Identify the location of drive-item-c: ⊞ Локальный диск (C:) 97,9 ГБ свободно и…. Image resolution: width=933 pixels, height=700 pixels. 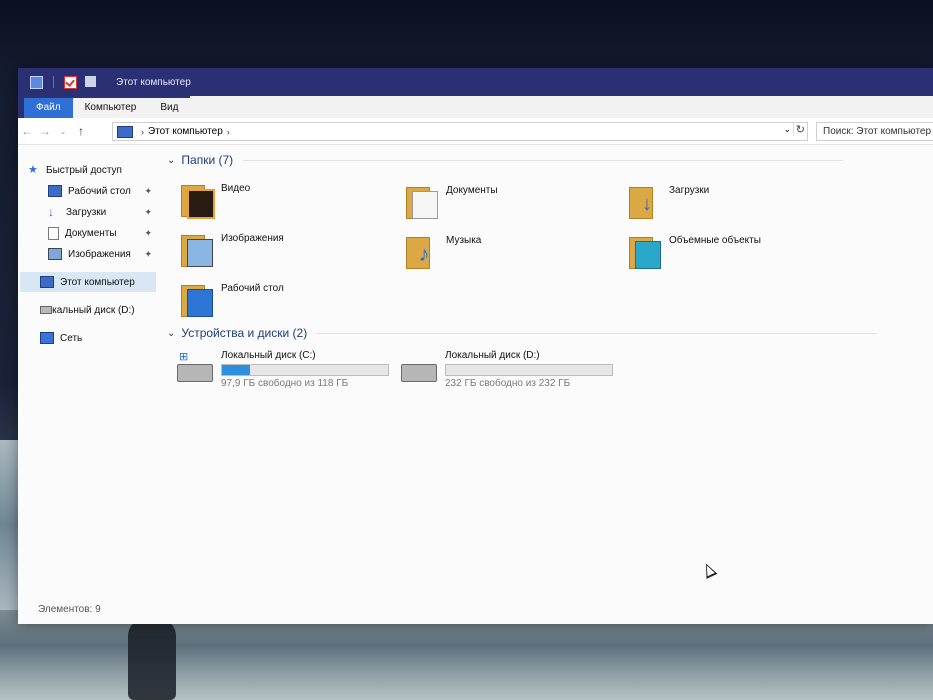
(287, 372).